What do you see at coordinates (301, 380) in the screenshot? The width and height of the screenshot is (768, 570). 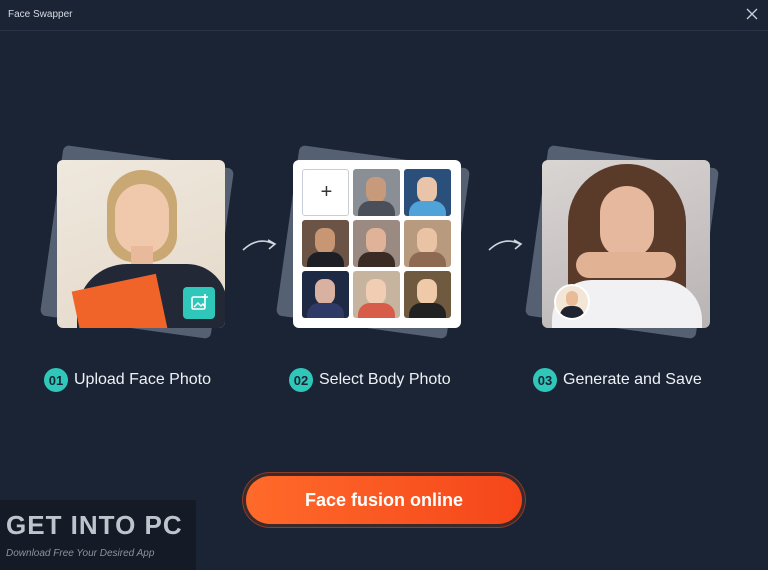 I see `step-number: 02` at bounding box center [301, 380].